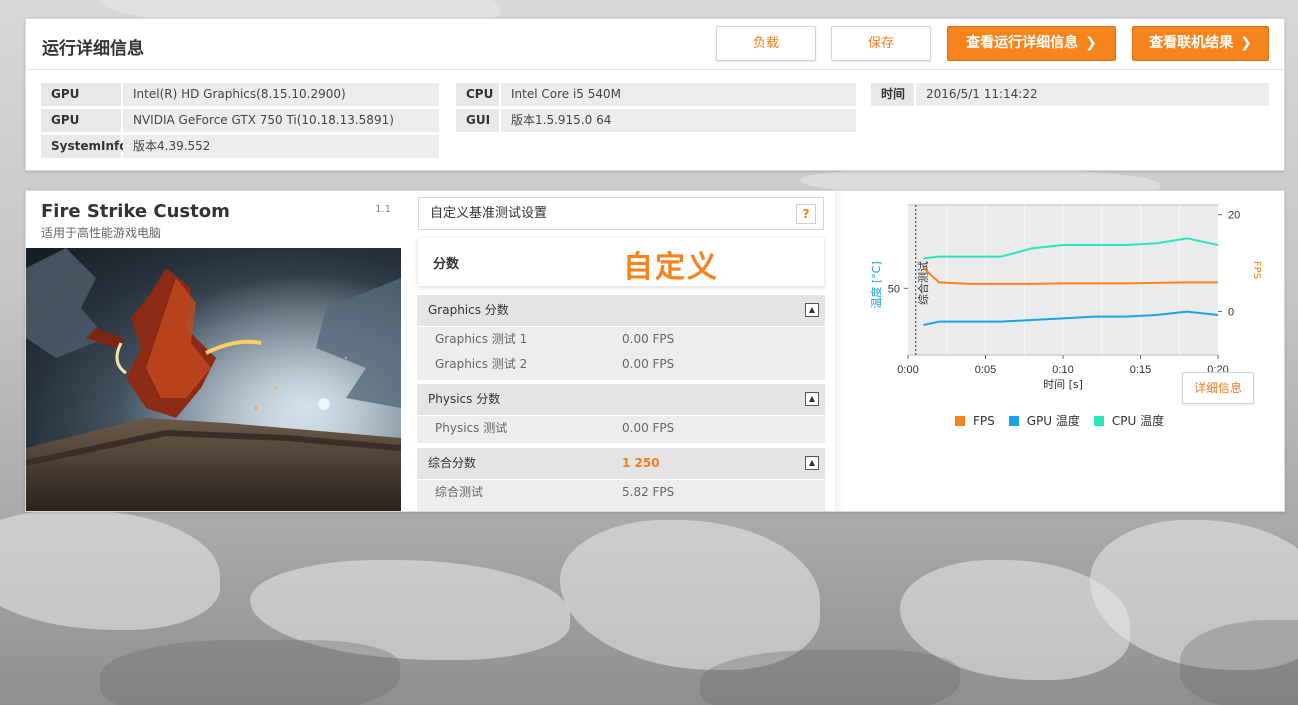  I want to click on sysinfo-key: SystemInfo, so click(84, 146).